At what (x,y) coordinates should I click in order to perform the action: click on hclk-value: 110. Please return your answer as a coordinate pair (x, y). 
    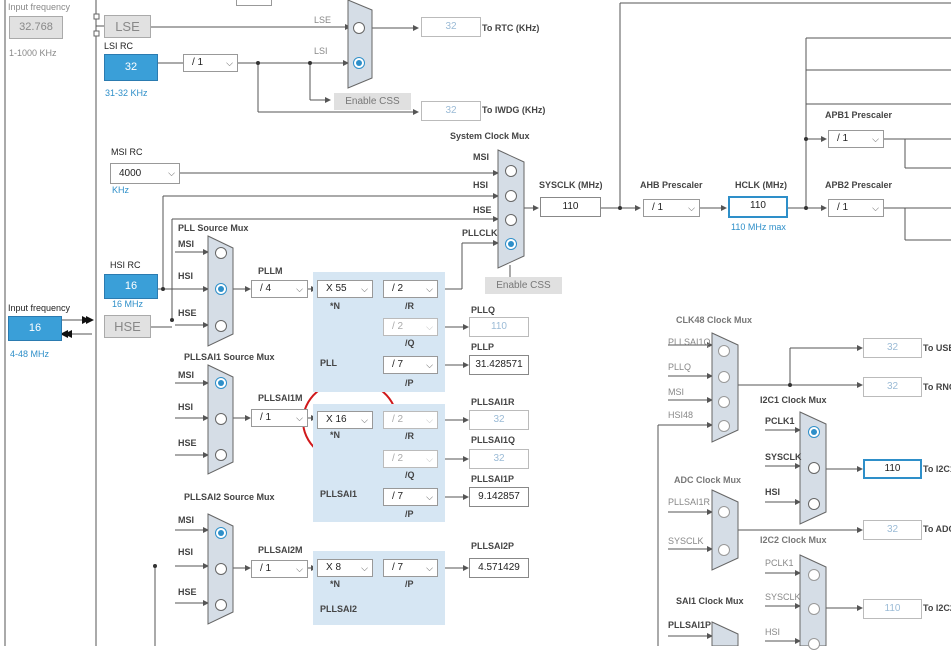
    Looking at the image, I should click on (758, 207).